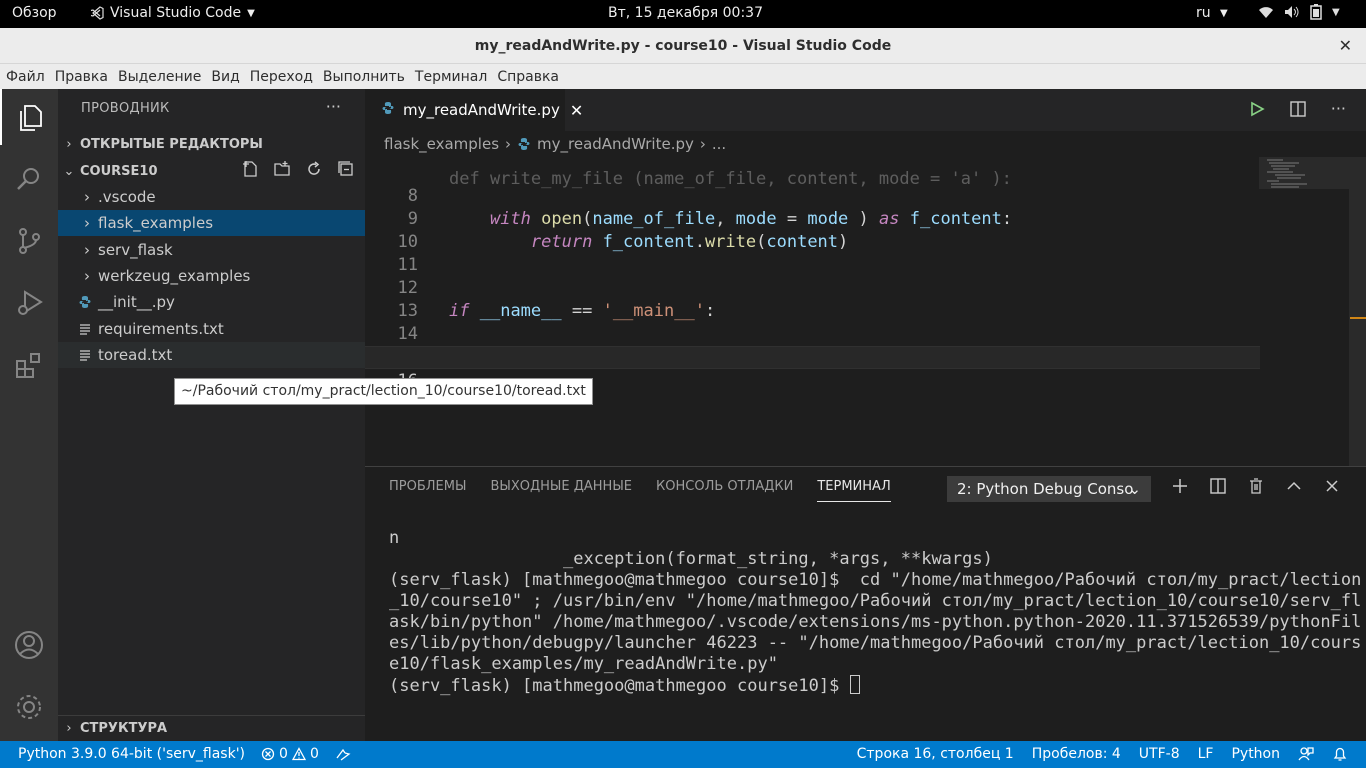 This screenshot has width=1366, height=768. I want to click on code-line-current: 16, so click(812, 368).